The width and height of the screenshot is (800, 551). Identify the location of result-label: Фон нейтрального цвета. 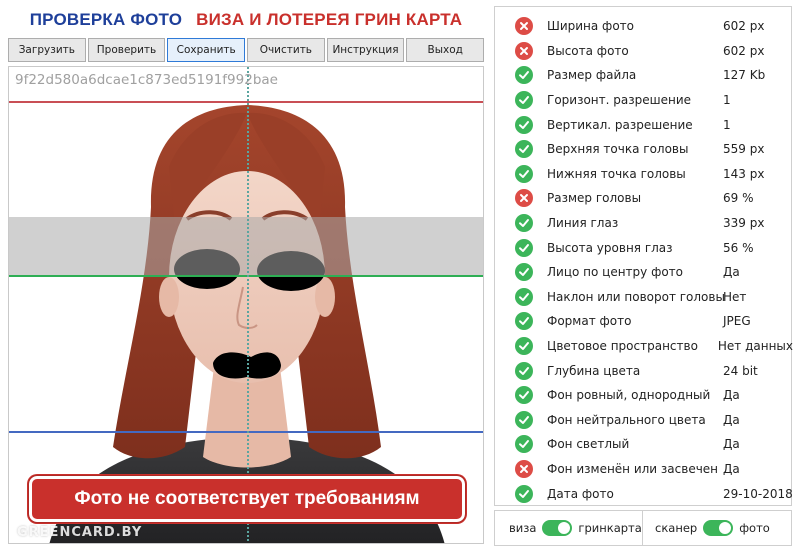
(626, 419).